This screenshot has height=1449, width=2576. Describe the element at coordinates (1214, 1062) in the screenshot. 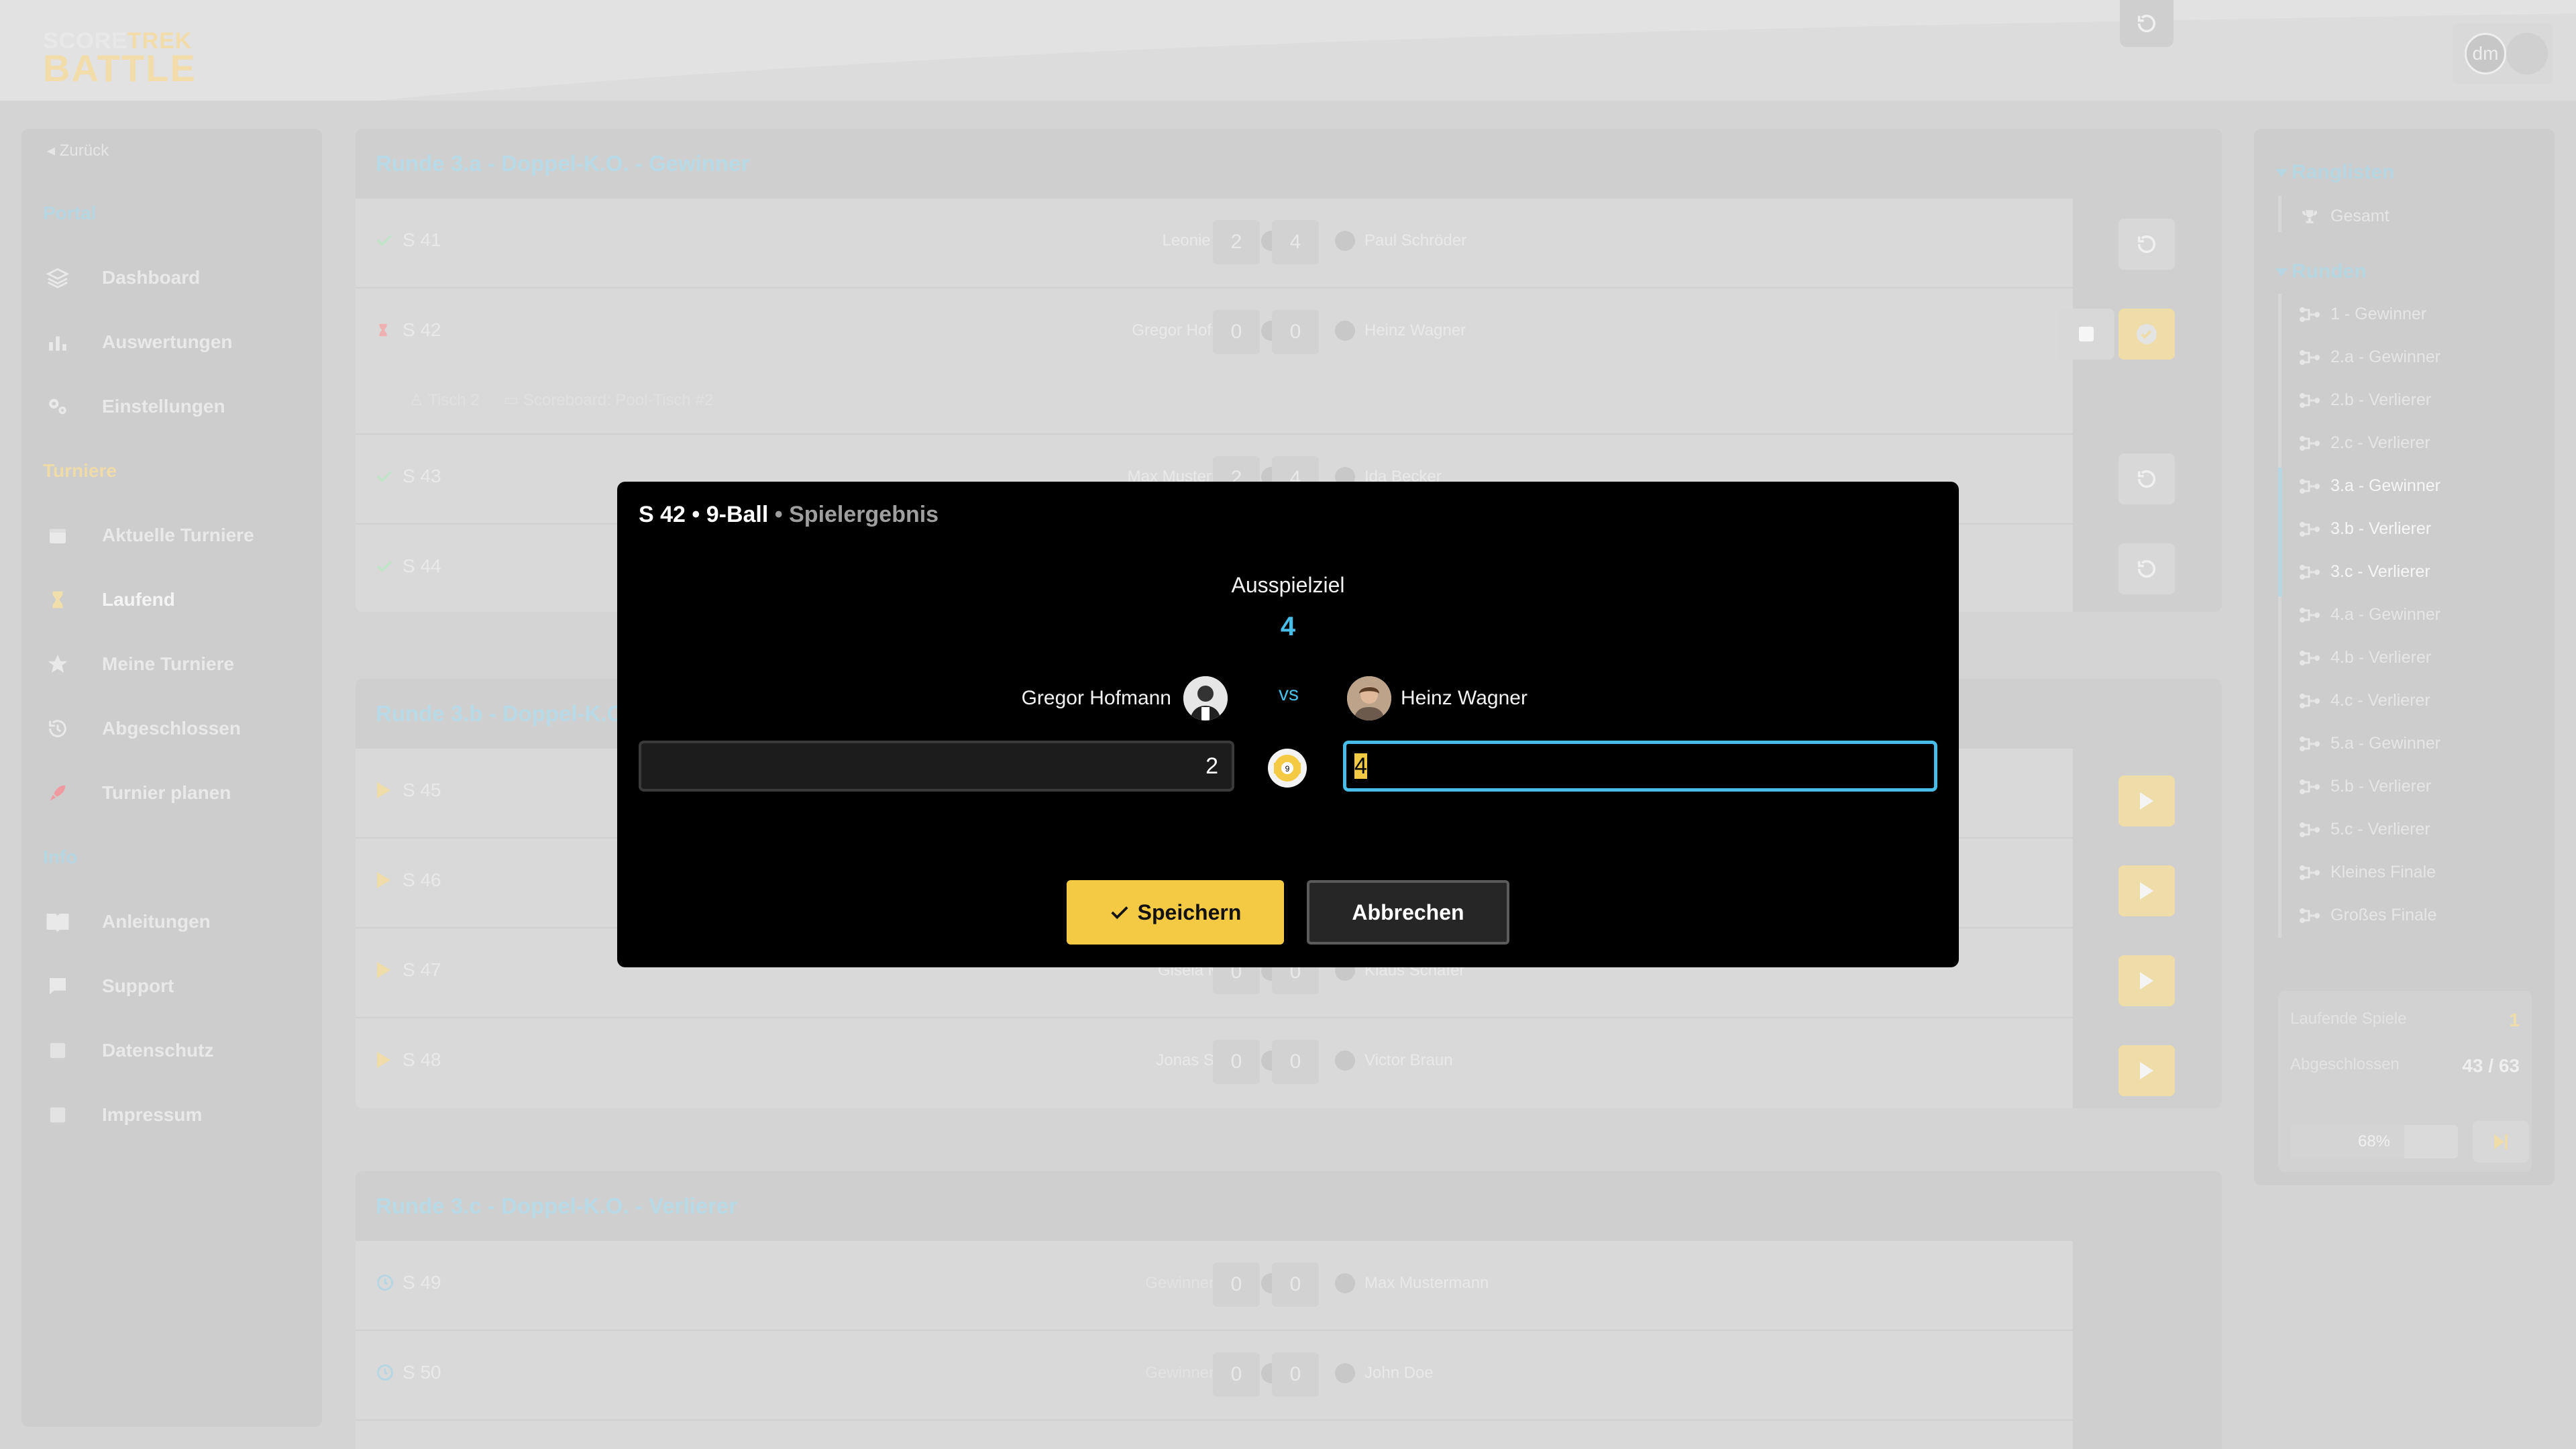

I see `match-row: S 48 Jonas Schulz 0 0 Victor Braun` at that location.